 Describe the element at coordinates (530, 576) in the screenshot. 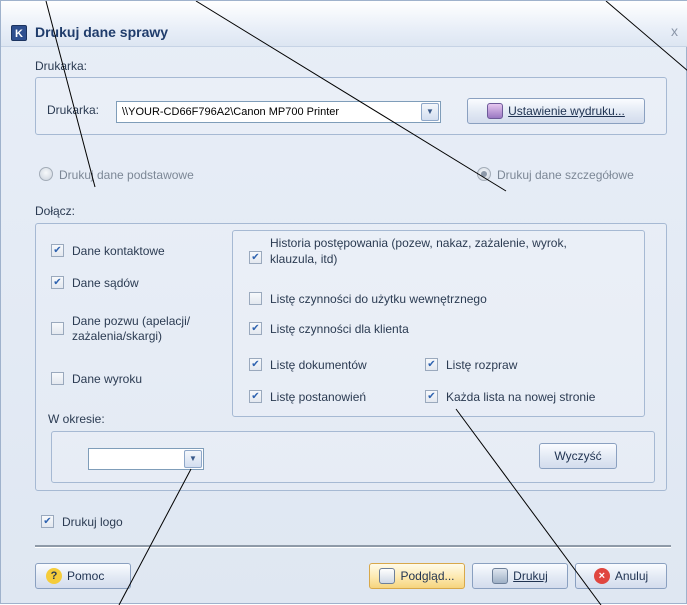

I see `print-button-label: Drukuj` at that location.